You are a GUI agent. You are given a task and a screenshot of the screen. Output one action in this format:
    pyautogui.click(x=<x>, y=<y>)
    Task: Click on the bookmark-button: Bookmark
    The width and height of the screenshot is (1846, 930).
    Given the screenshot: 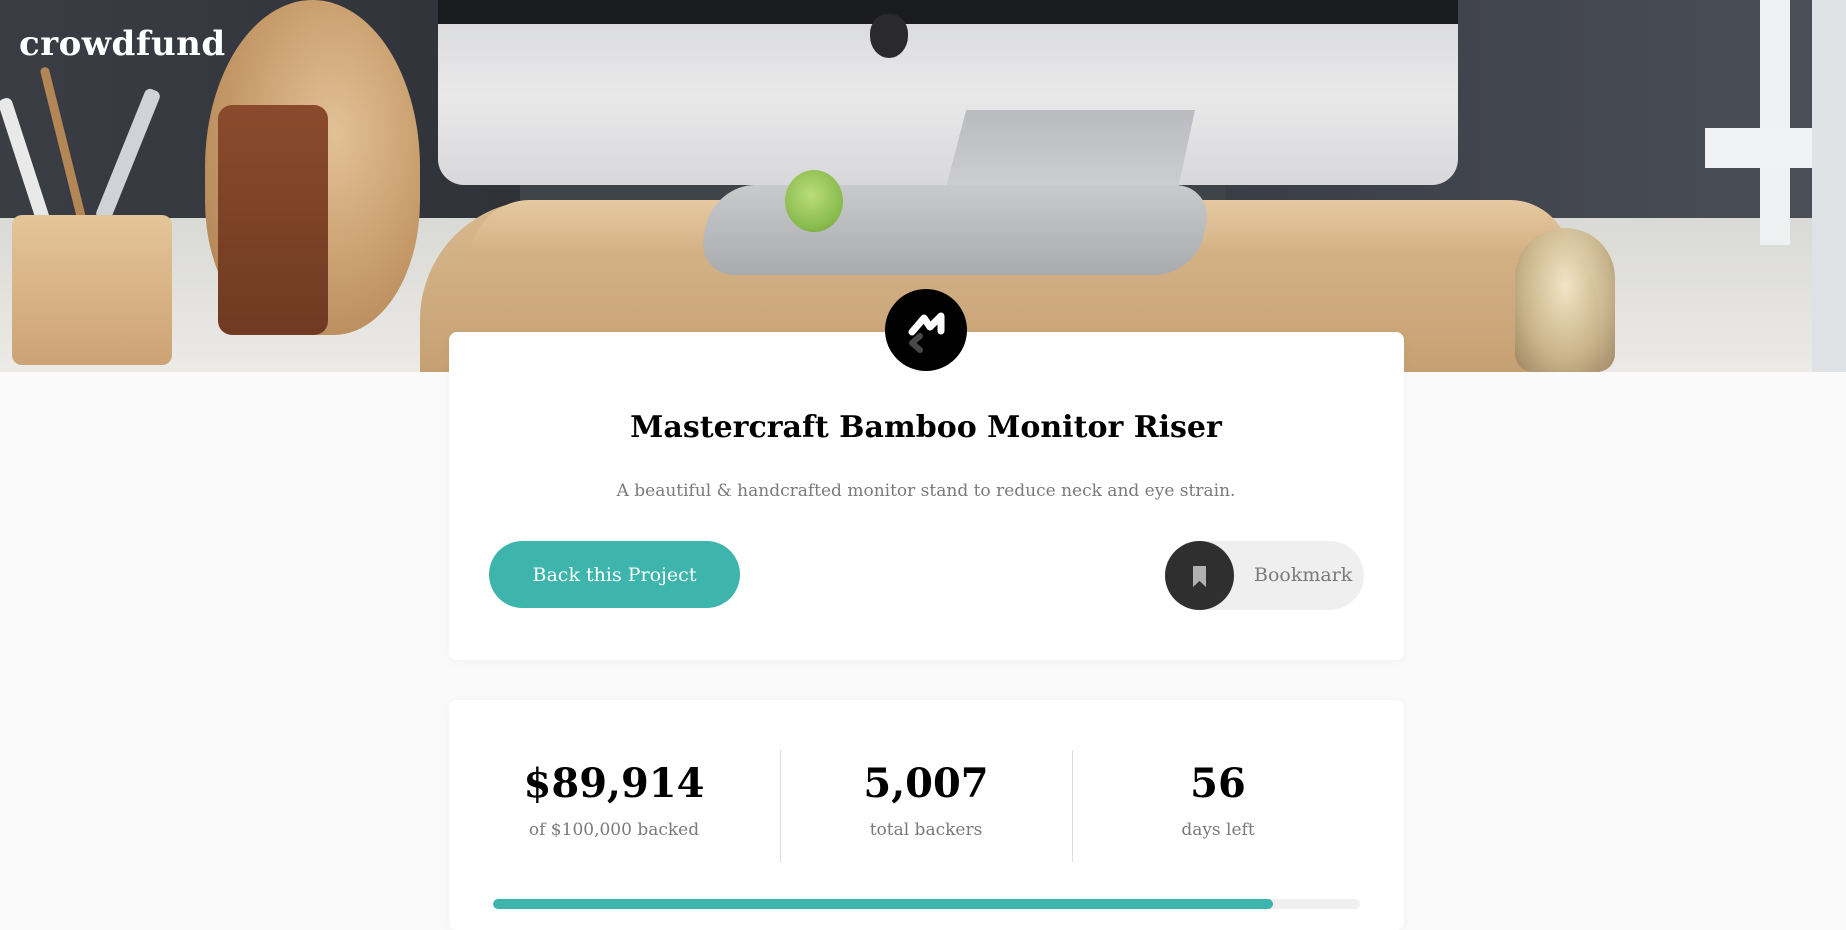 What is the action you would take?
    pyautogui.click(x=1264, y=575)
    